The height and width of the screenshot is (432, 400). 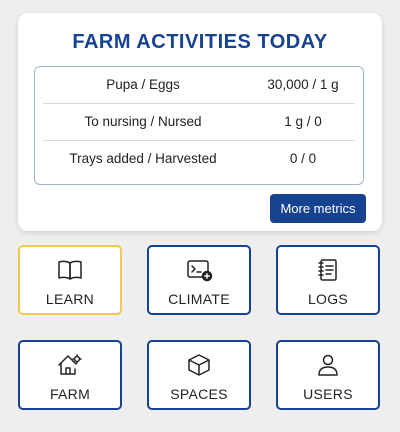 I want to click on tile-label: USERS, so click(x=328, y=394).